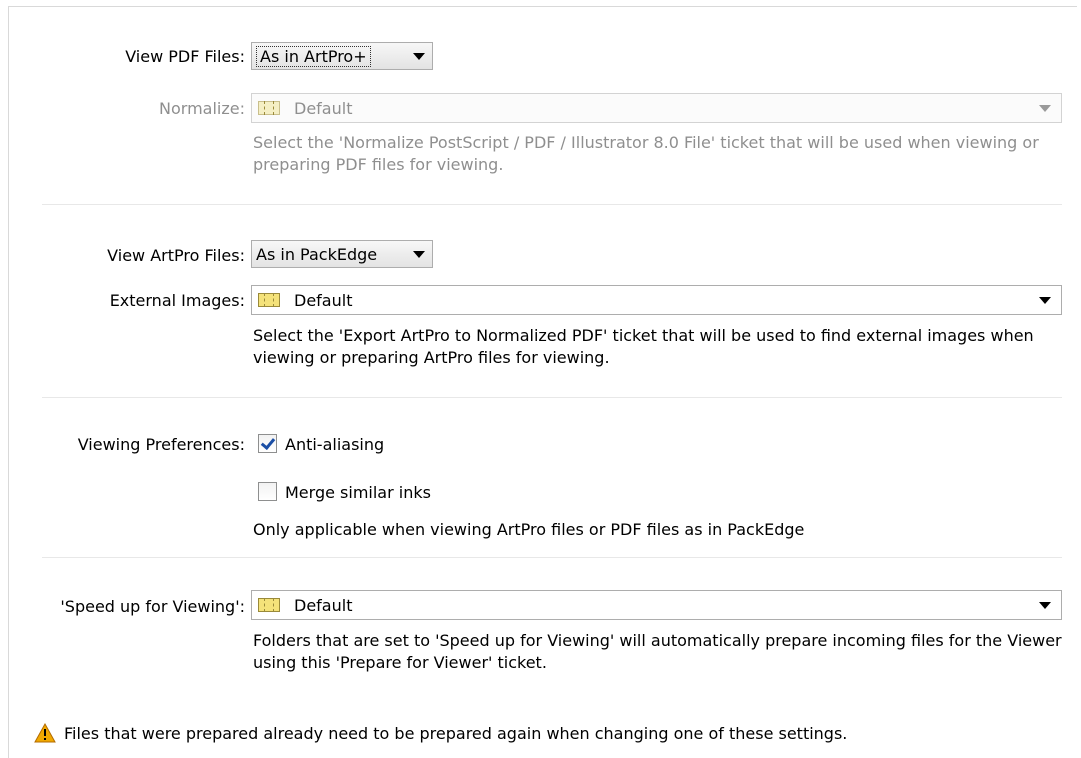 Image resolution: width=1081 pixels, height=758 pixels. What do you see at coordinates (323, 108) in the screenshot?
I see `normalize-value: Default` at bounding box center [323, 108].